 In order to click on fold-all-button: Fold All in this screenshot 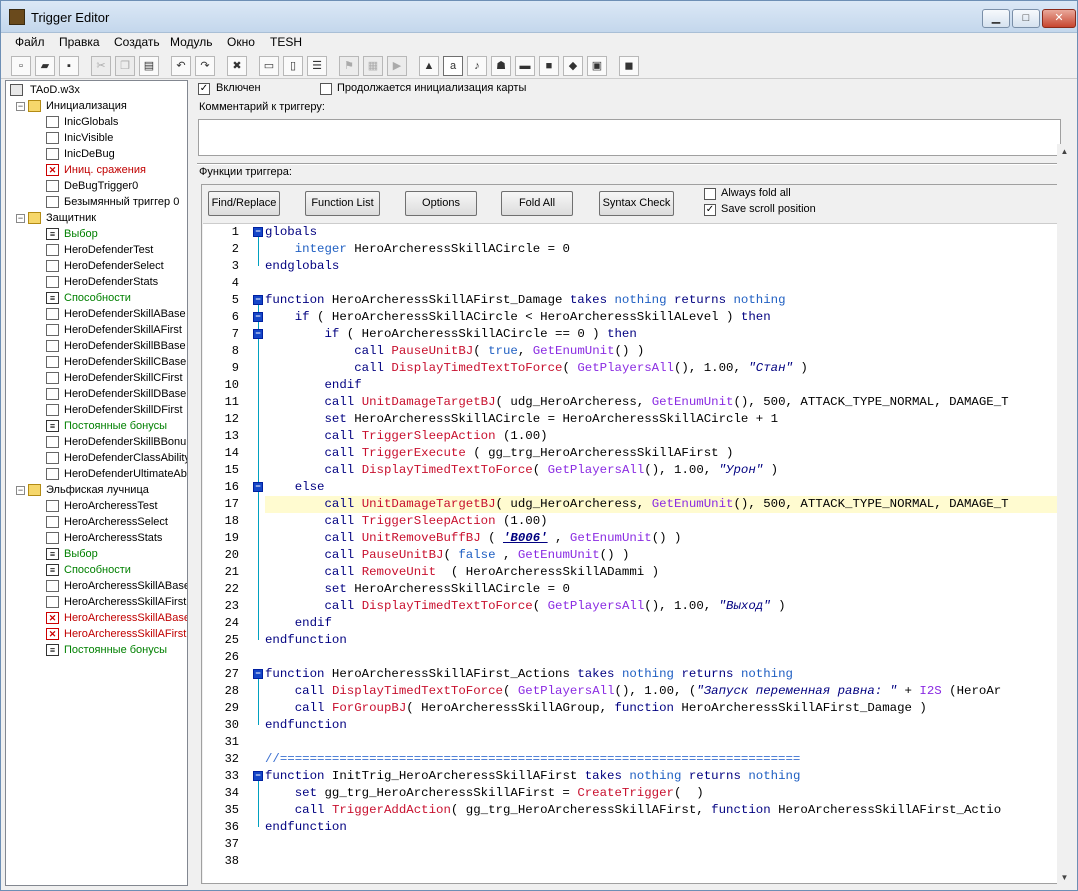, I will do `click(537, 203)`.